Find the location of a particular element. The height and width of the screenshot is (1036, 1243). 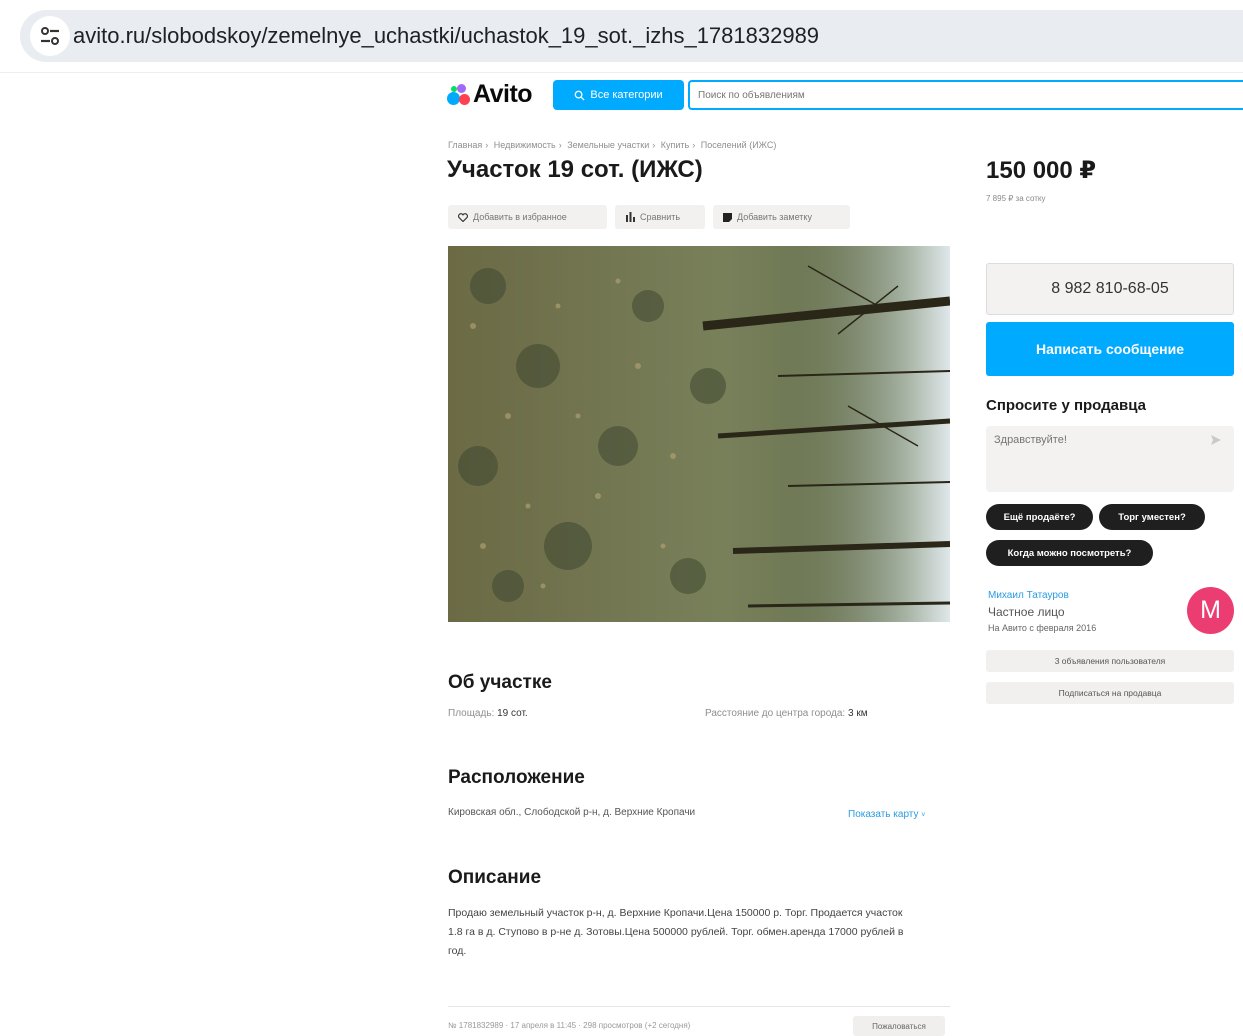

breadcrumb-item: Поселений (ИЖС) is located at coordinates (739, 145).